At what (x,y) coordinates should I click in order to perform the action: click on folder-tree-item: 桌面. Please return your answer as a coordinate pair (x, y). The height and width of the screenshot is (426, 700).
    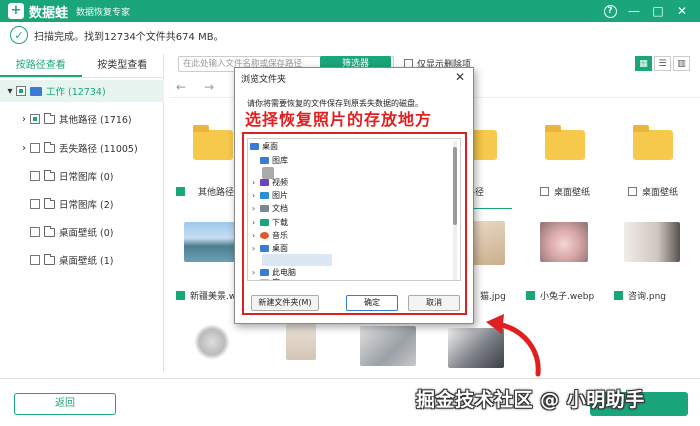
    Looking at the image, I should click on (264, 146).